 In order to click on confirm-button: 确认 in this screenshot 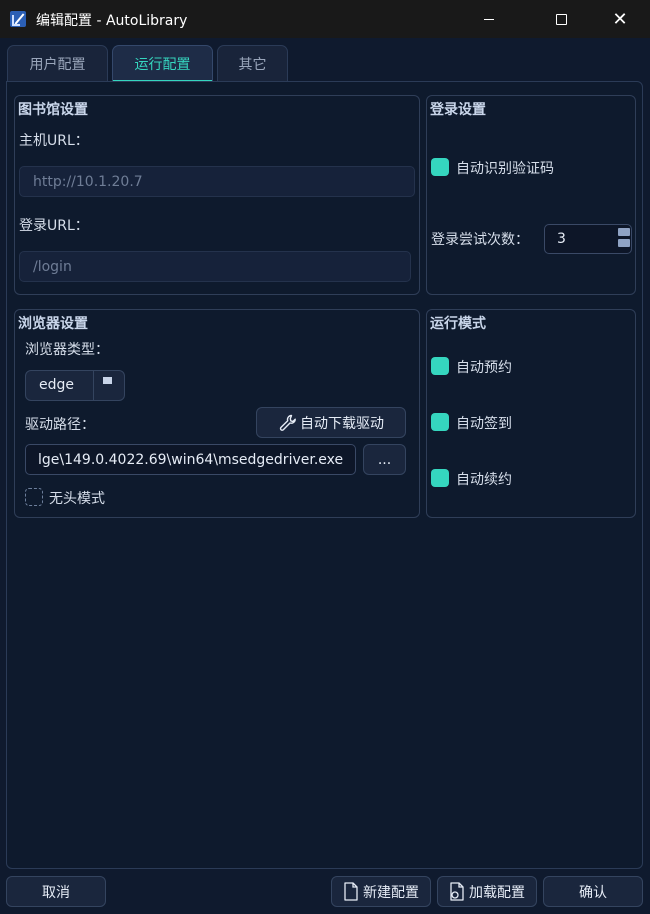, I will do `click(593, 891)`.